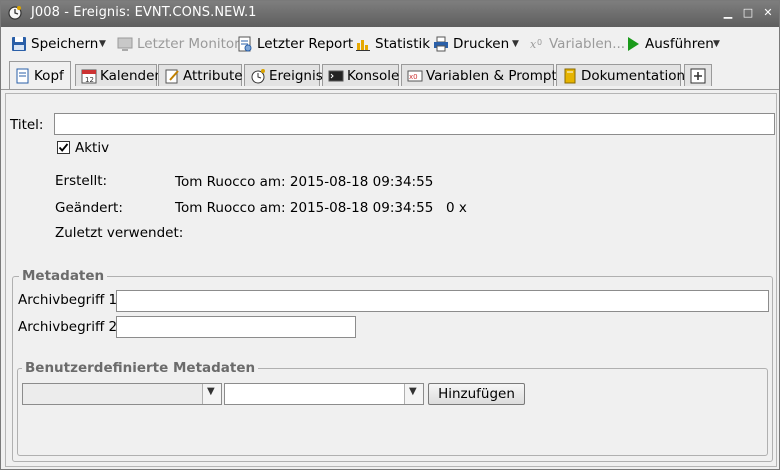 The image size is (780, 470). I want to click on printer-icon, so click(441, 44).